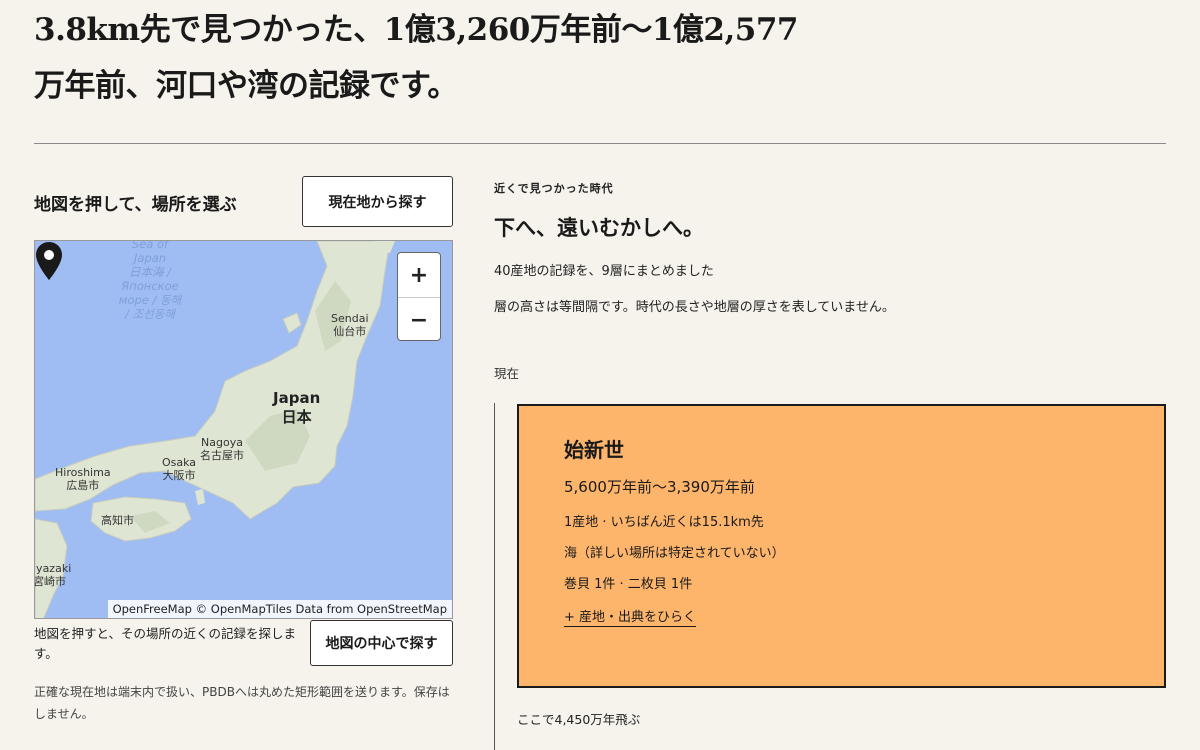 This screenshot has width=1200, height=750. I want to click on headline-line-2: 万年前、河口や湾の記録です。, so click(246, 86).